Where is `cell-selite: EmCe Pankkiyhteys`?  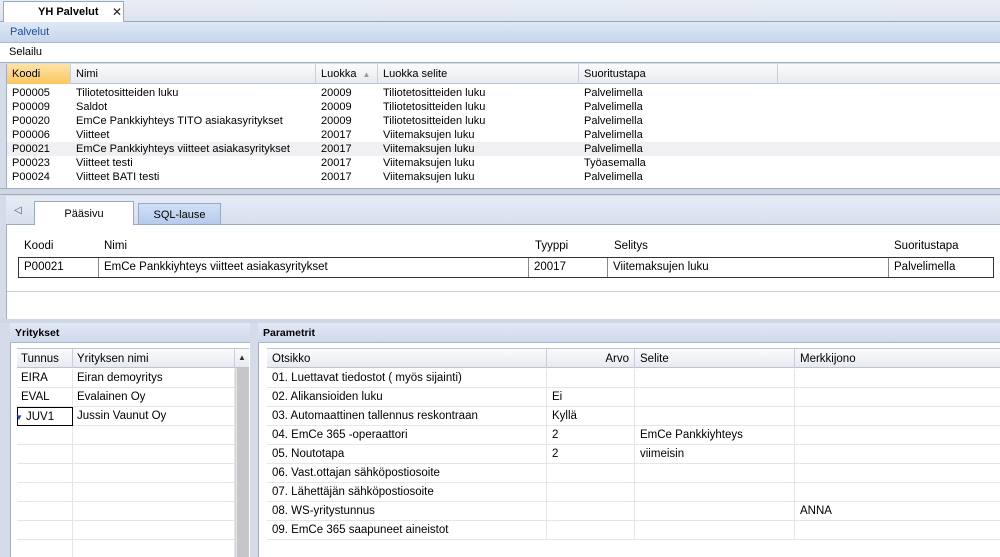
cell-selite: EmCe Pankkiyhteys is located at coordinates (715, 435).